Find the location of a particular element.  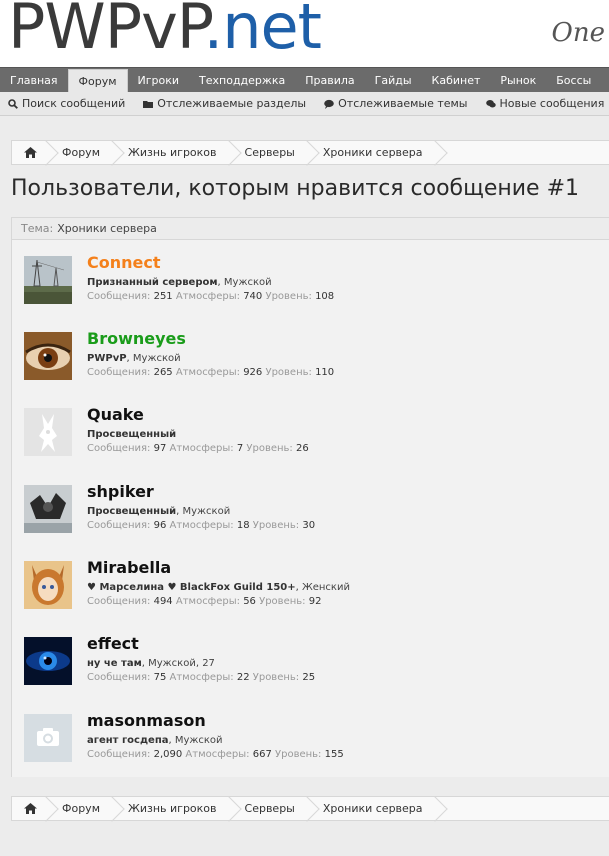

search-icon is located at coordinates (13, 103).